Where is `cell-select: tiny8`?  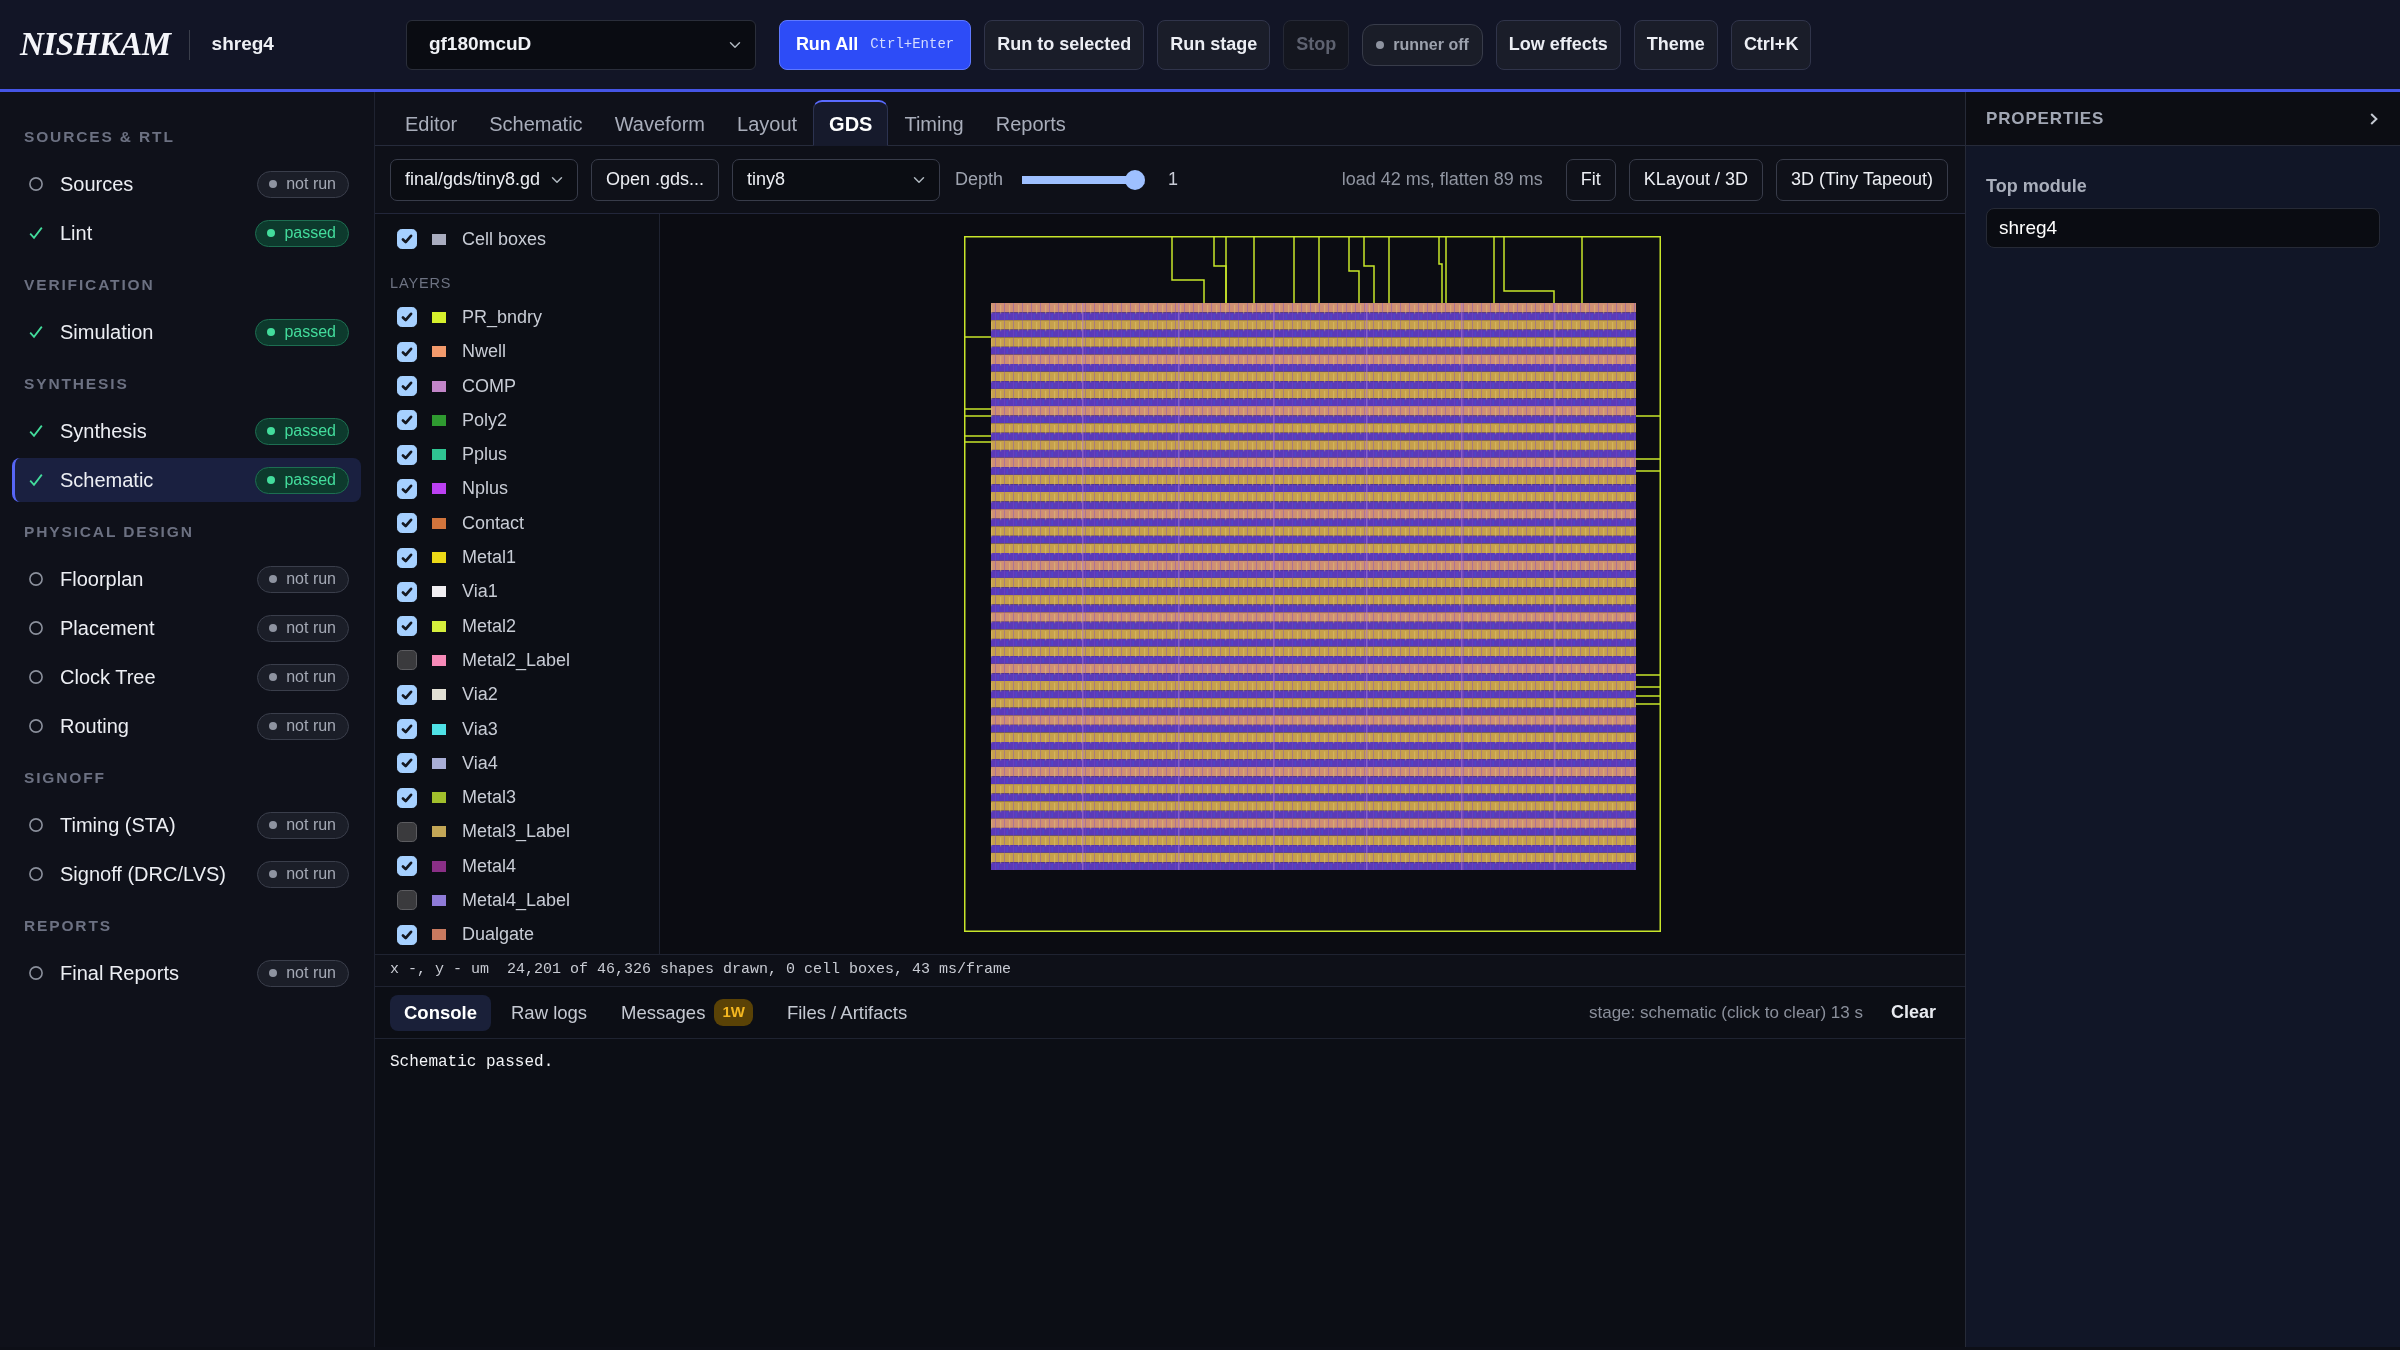
cell-select: tiny8 is located at coordinates (836, 179).